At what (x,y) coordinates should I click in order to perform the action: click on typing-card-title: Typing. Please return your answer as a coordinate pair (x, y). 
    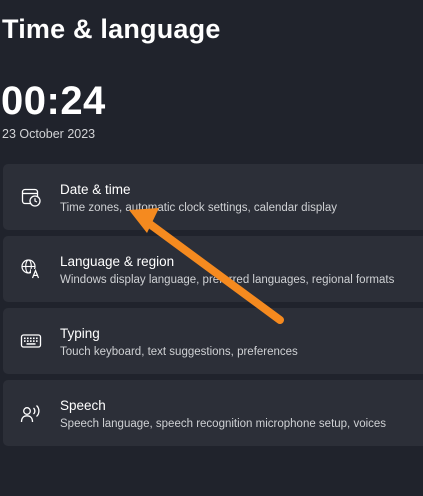
    Looking at the image, I should click on (80, 333).